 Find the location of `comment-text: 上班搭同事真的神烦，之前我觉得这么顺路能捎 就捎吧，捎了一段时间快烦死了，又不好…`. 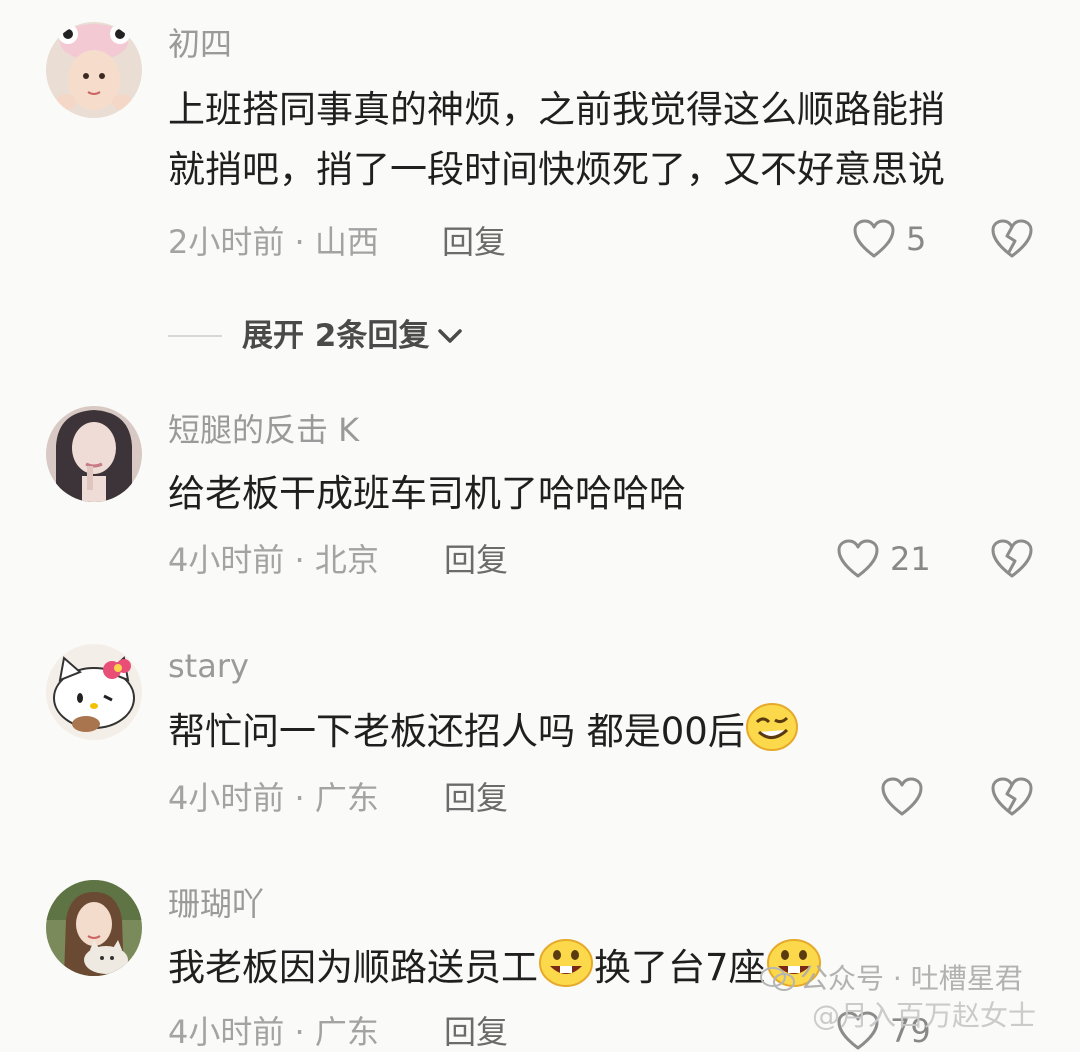

comment-text: 上班搭同事真的神烦，之前我觉得这么顺路能捎 就捎吧，捎了一段时间快烦死了，又不好… is located at coordinates (598, 140).